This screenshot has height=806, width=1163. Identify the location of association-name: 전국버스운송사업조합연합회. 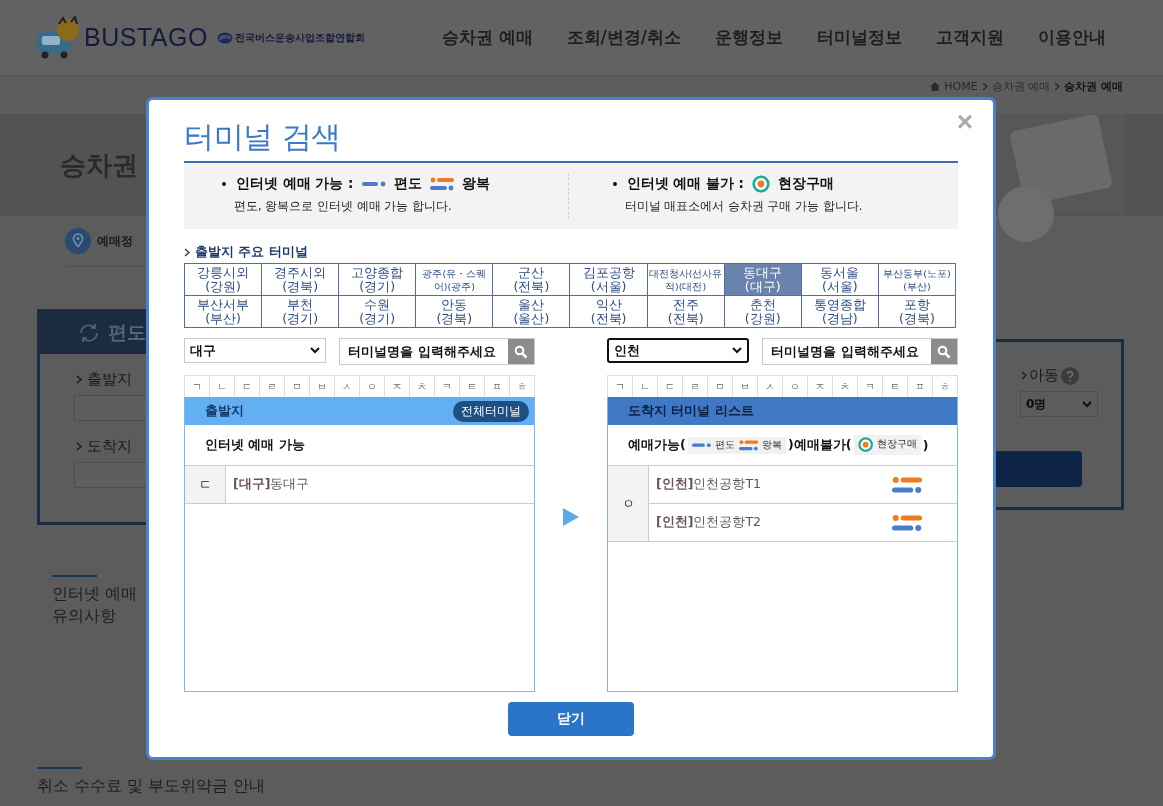
(299, 37).